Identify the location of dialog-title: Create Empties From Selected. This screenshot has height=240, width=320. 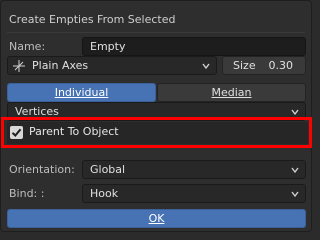
(92, 19).